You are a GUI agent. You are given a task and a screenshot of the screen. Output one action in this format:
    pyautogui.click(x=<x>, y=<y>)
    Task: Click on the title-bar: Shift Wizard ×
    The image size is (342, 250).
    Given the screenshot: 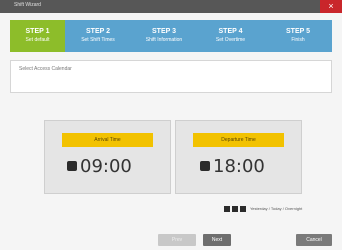 What is the action you would take?
    pyautogui.click(x=171, y=6)
    